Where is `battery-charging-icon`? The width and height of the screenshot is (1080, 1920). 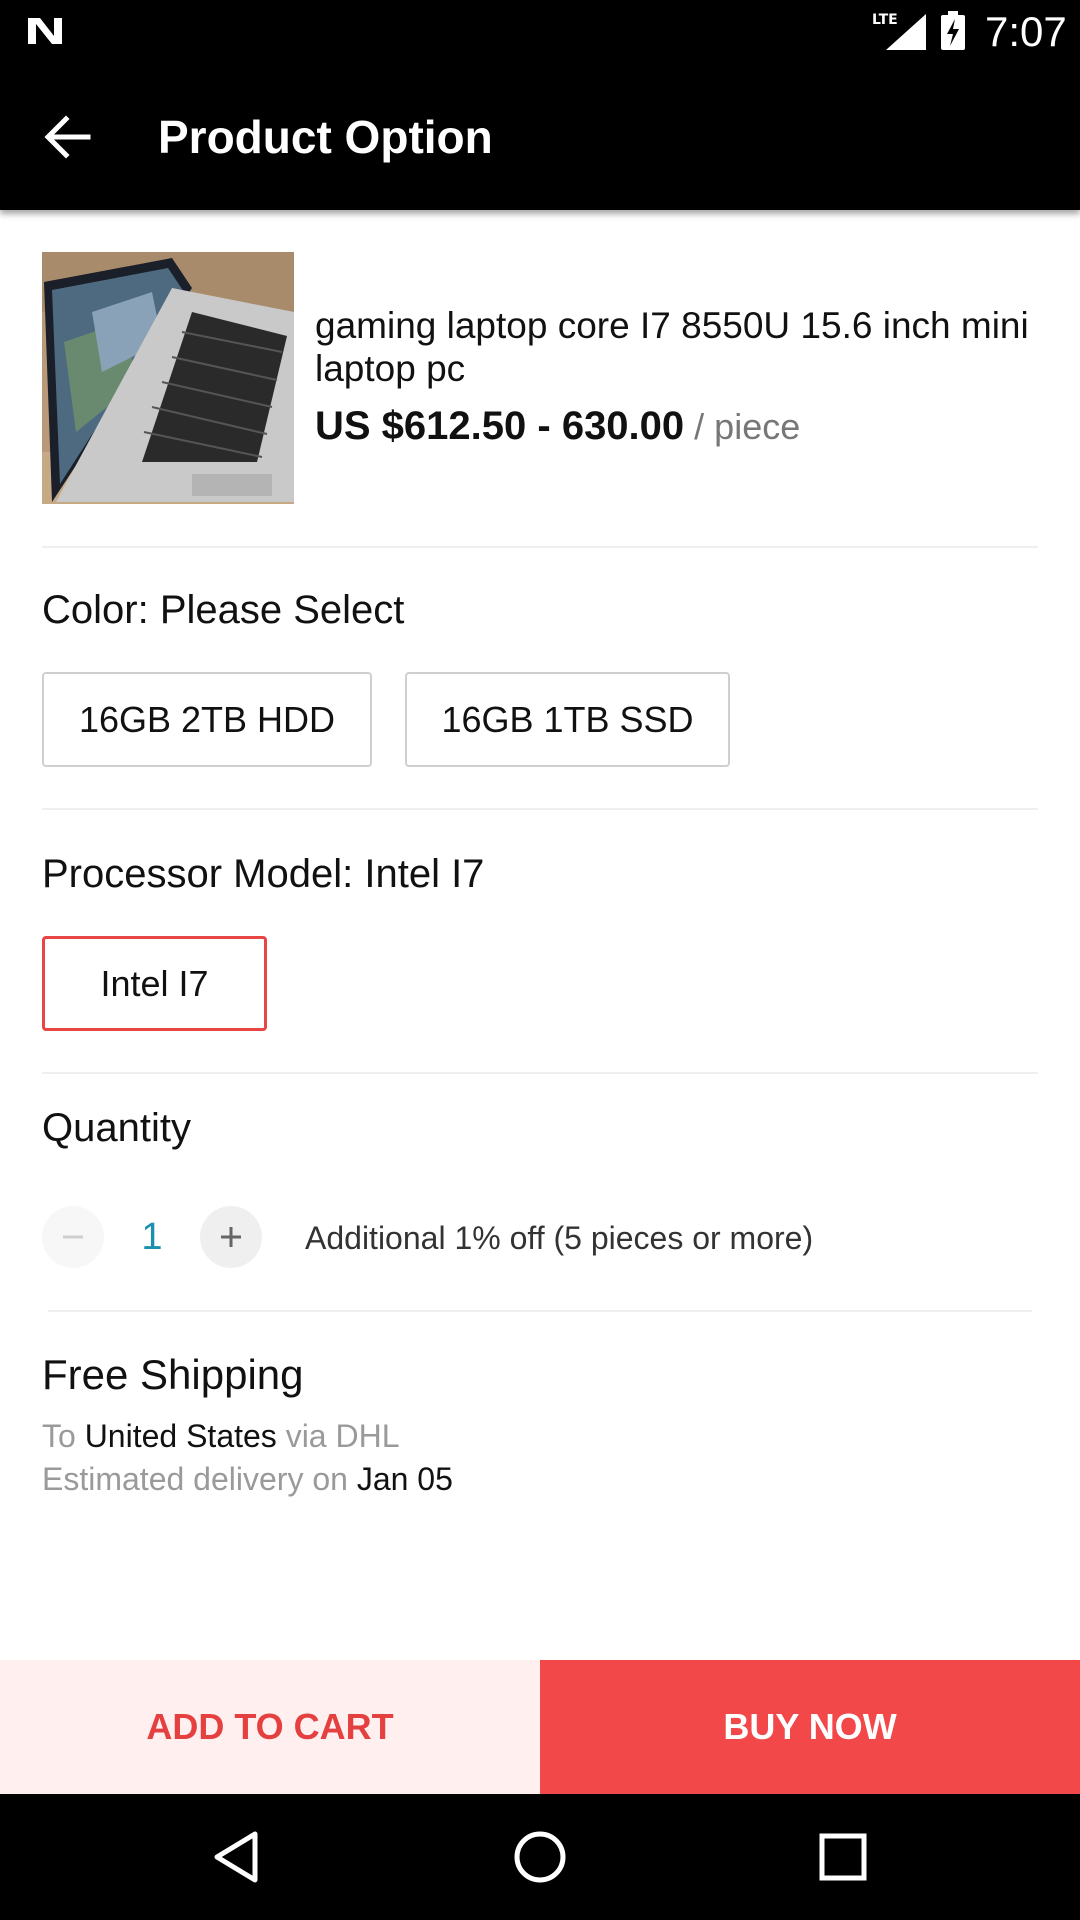 battery-charging-icon is located at coordinates (953, 30).